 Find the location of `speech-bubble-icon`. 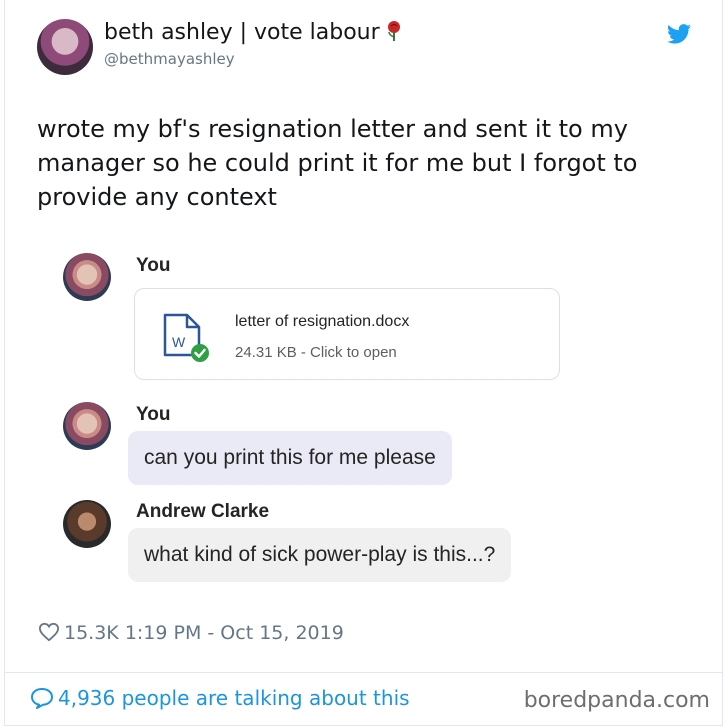

speech-bubble-icon is located at coordinates (42, 698).